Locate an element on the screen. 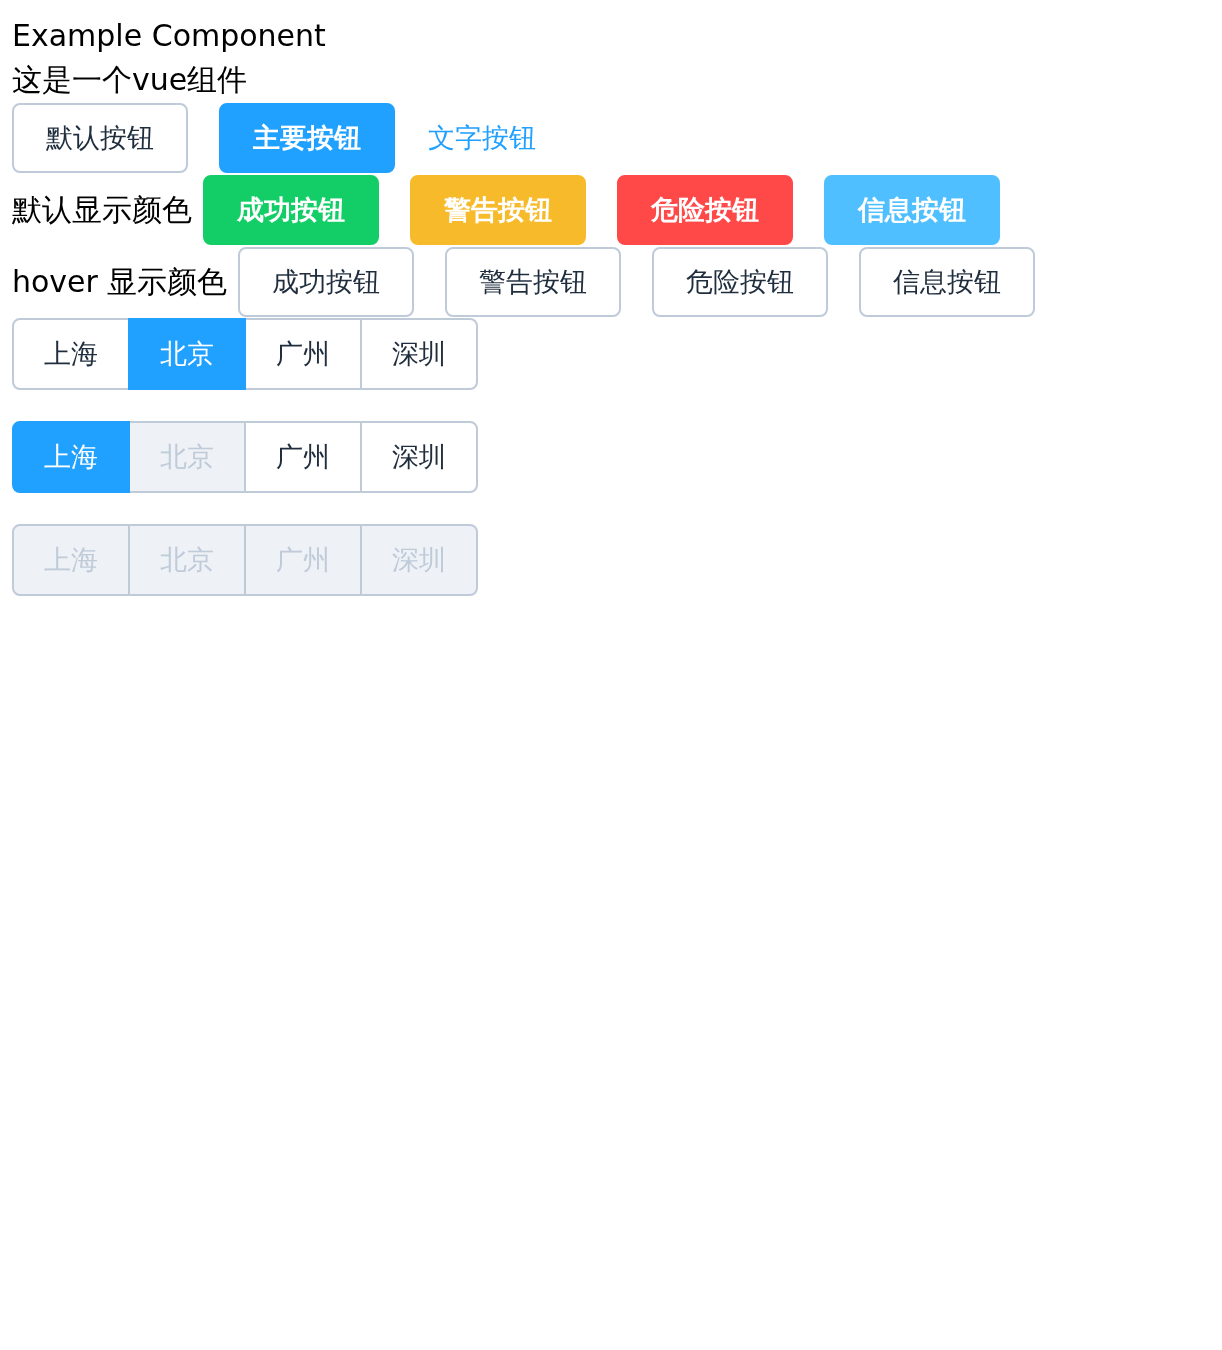 Image resolution: width=1222 pixels, height=1350 pixels. page-title: Example Component is located at coordinates (169, 36).